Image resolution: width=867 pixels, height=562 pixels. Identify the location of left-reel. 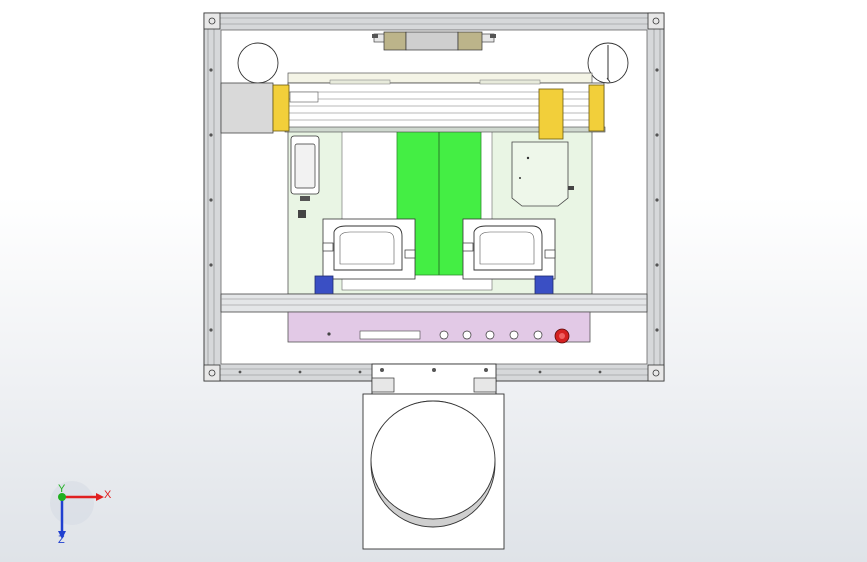
(258, 63).